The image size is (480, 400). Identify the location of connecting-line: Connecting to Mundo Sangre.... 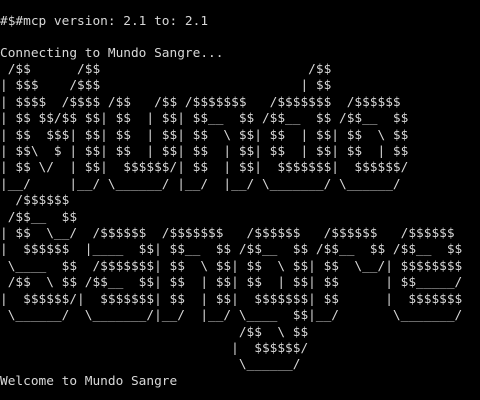
(112, 53).